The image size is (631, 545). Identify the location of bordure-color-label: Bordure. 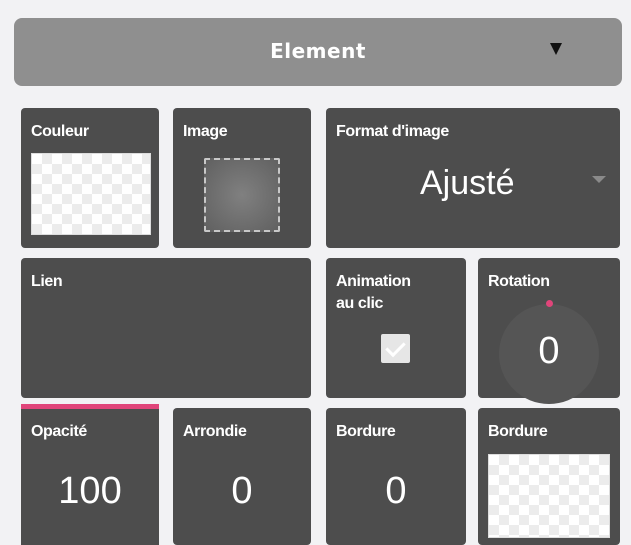
(518, 431).